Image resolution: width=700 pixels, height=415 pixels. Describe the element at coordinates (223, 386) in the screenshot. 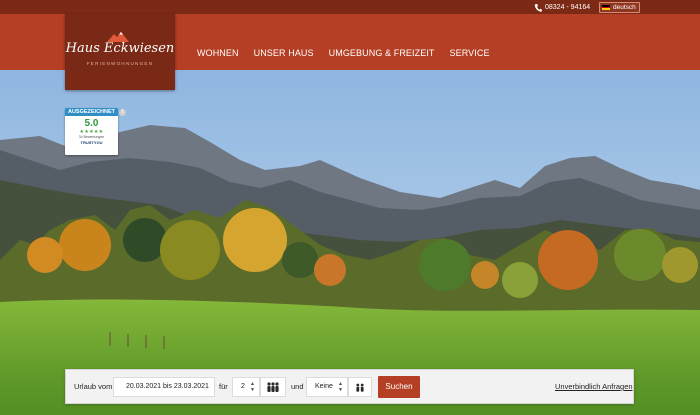

I see `for-label: für` at that location.